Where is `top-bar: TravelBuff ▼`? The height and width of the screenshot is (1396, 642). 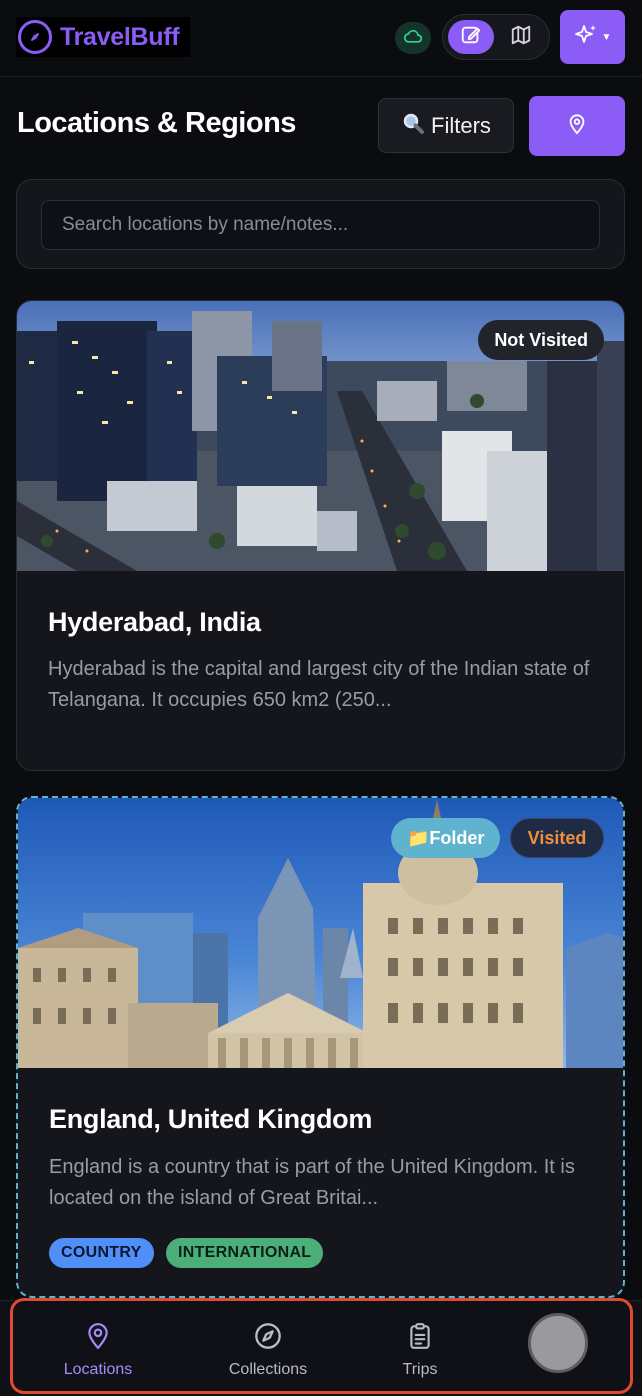
top-bar: TravelBuff ▼ is located at coordinates (321, 38).